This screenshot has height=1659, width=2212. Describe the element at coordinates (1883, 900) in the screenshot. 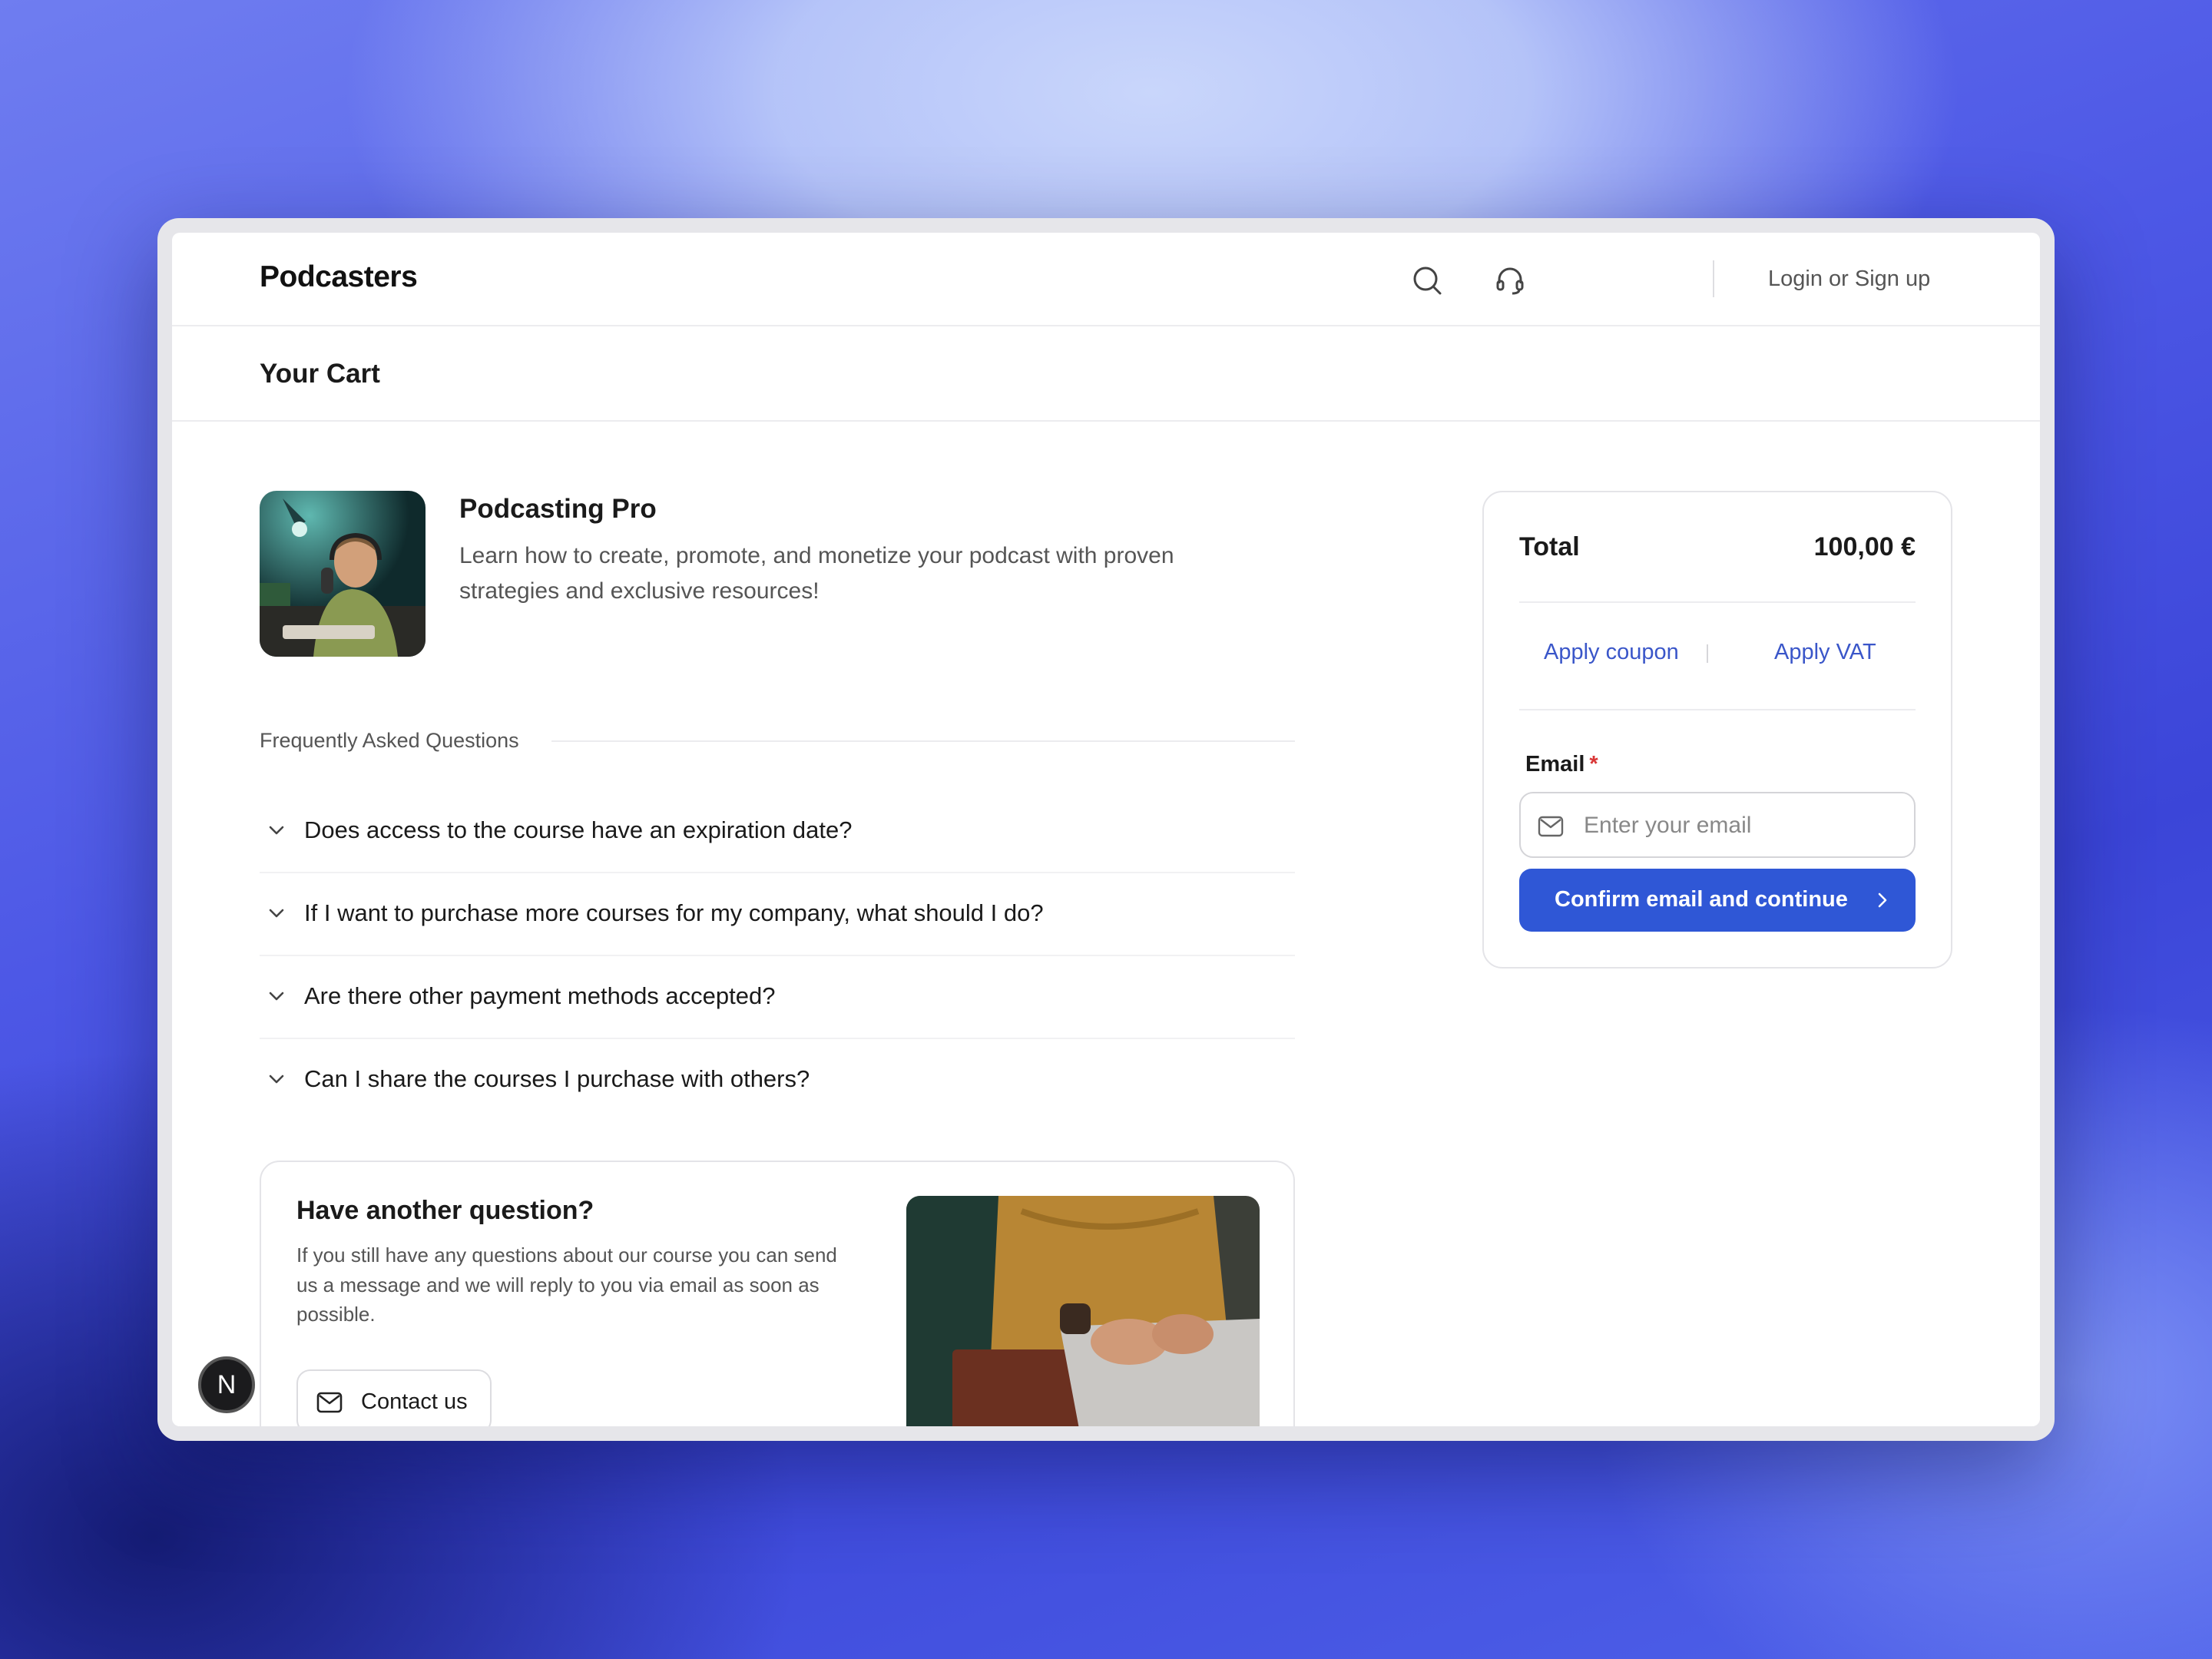

I see `chevron-right-icon` at that location.